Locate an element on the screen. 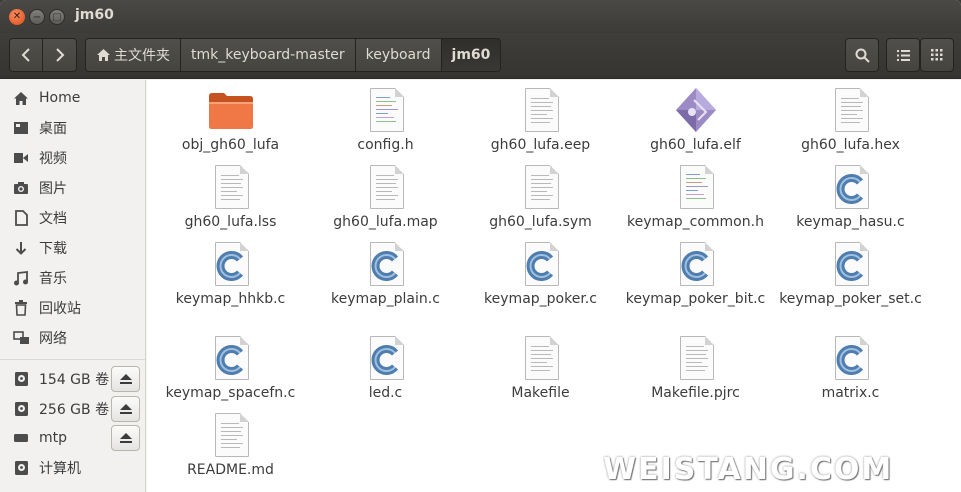  file-name: gh60_lufa.lss is located at coordinates (230, 222).